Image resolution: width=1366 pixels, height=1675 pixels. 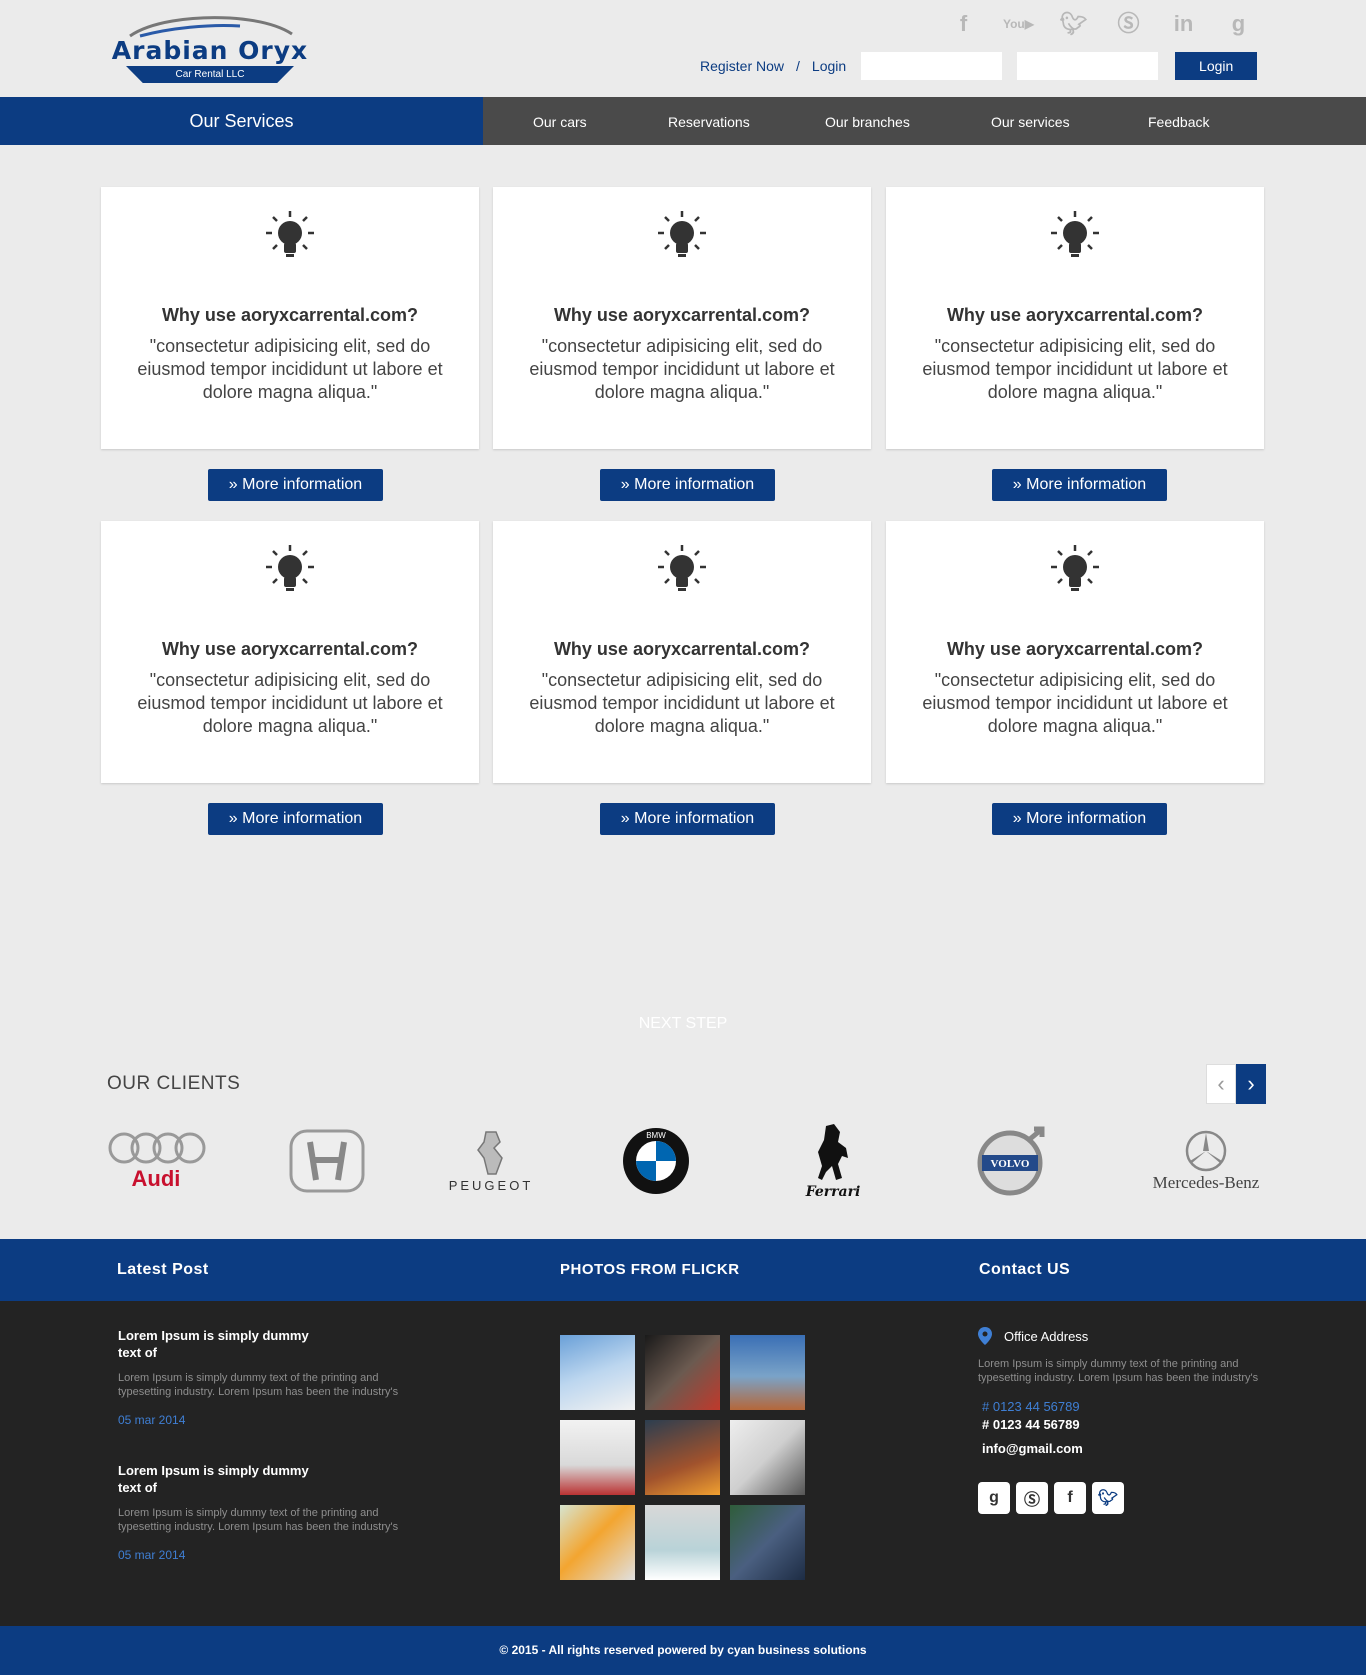 What do you see at coordinates (157, 1147) in the screenshot?
I see `audi-rings-icon` at bounding box center [157, 1147].